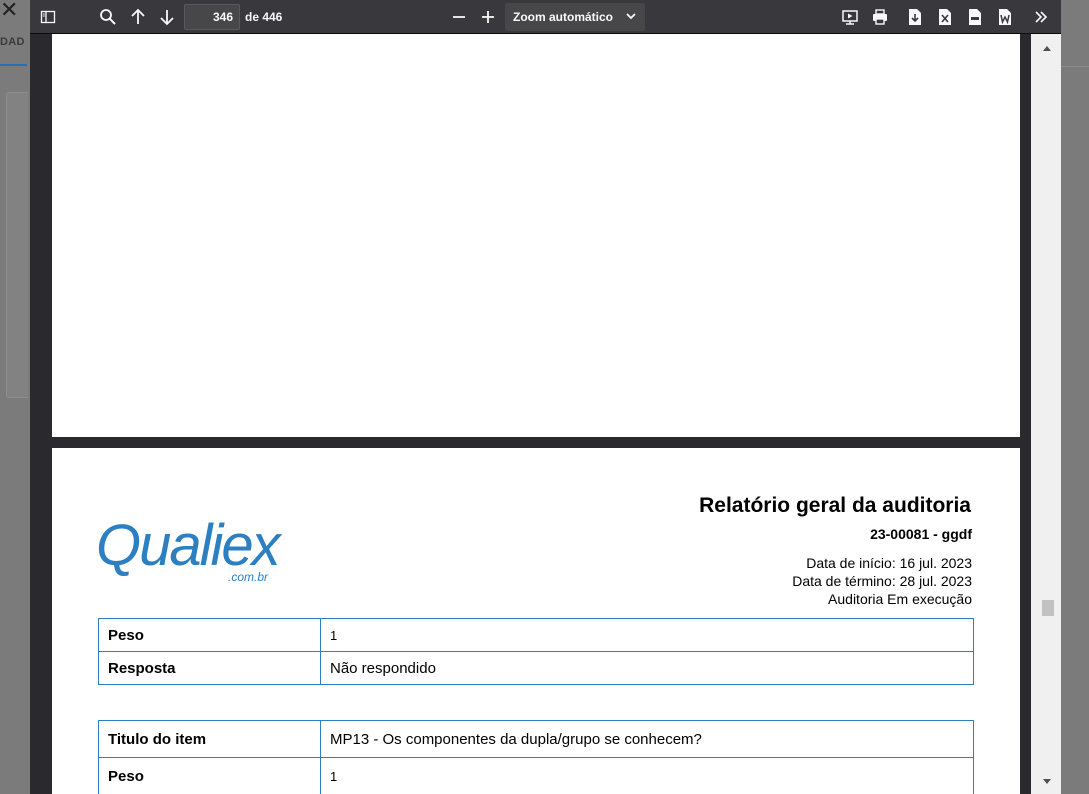  What do you see at coordinates (1005, 17) in the screenshot?
I see `word-icon` at bounding box center [1005, 17].